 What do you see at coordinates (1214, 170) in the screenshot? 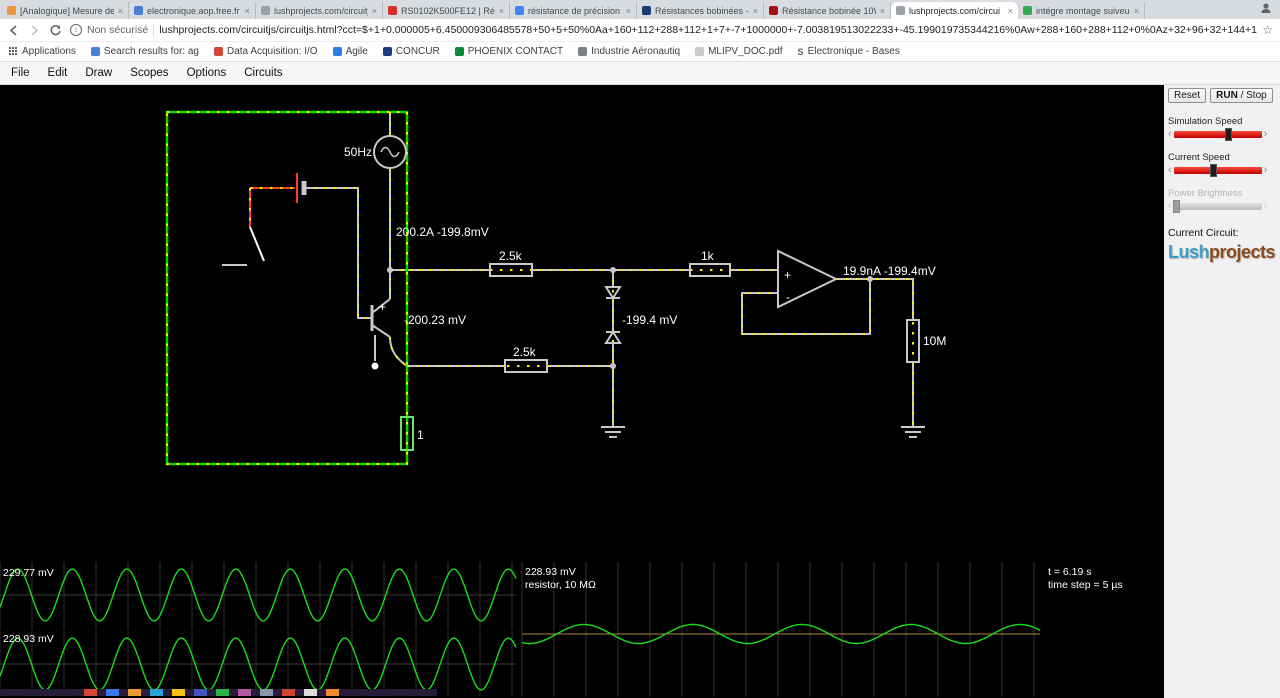
I see `current-speed-thumb` at bounding box center [1214, 170].